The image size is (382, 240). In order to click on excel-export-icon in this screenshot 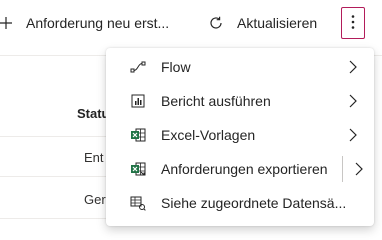, I will do `click(138, 169)`.